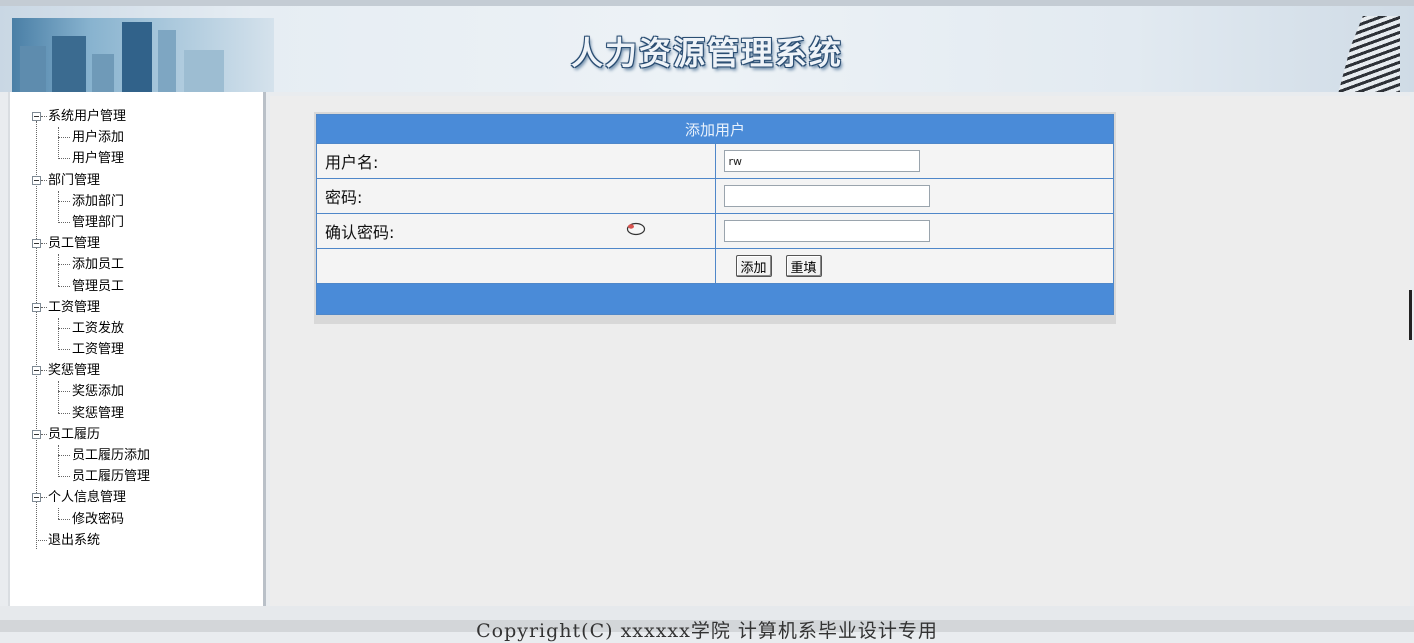  I want to click on nav-item-manage-departments: 管理部门, so click(91, 222).